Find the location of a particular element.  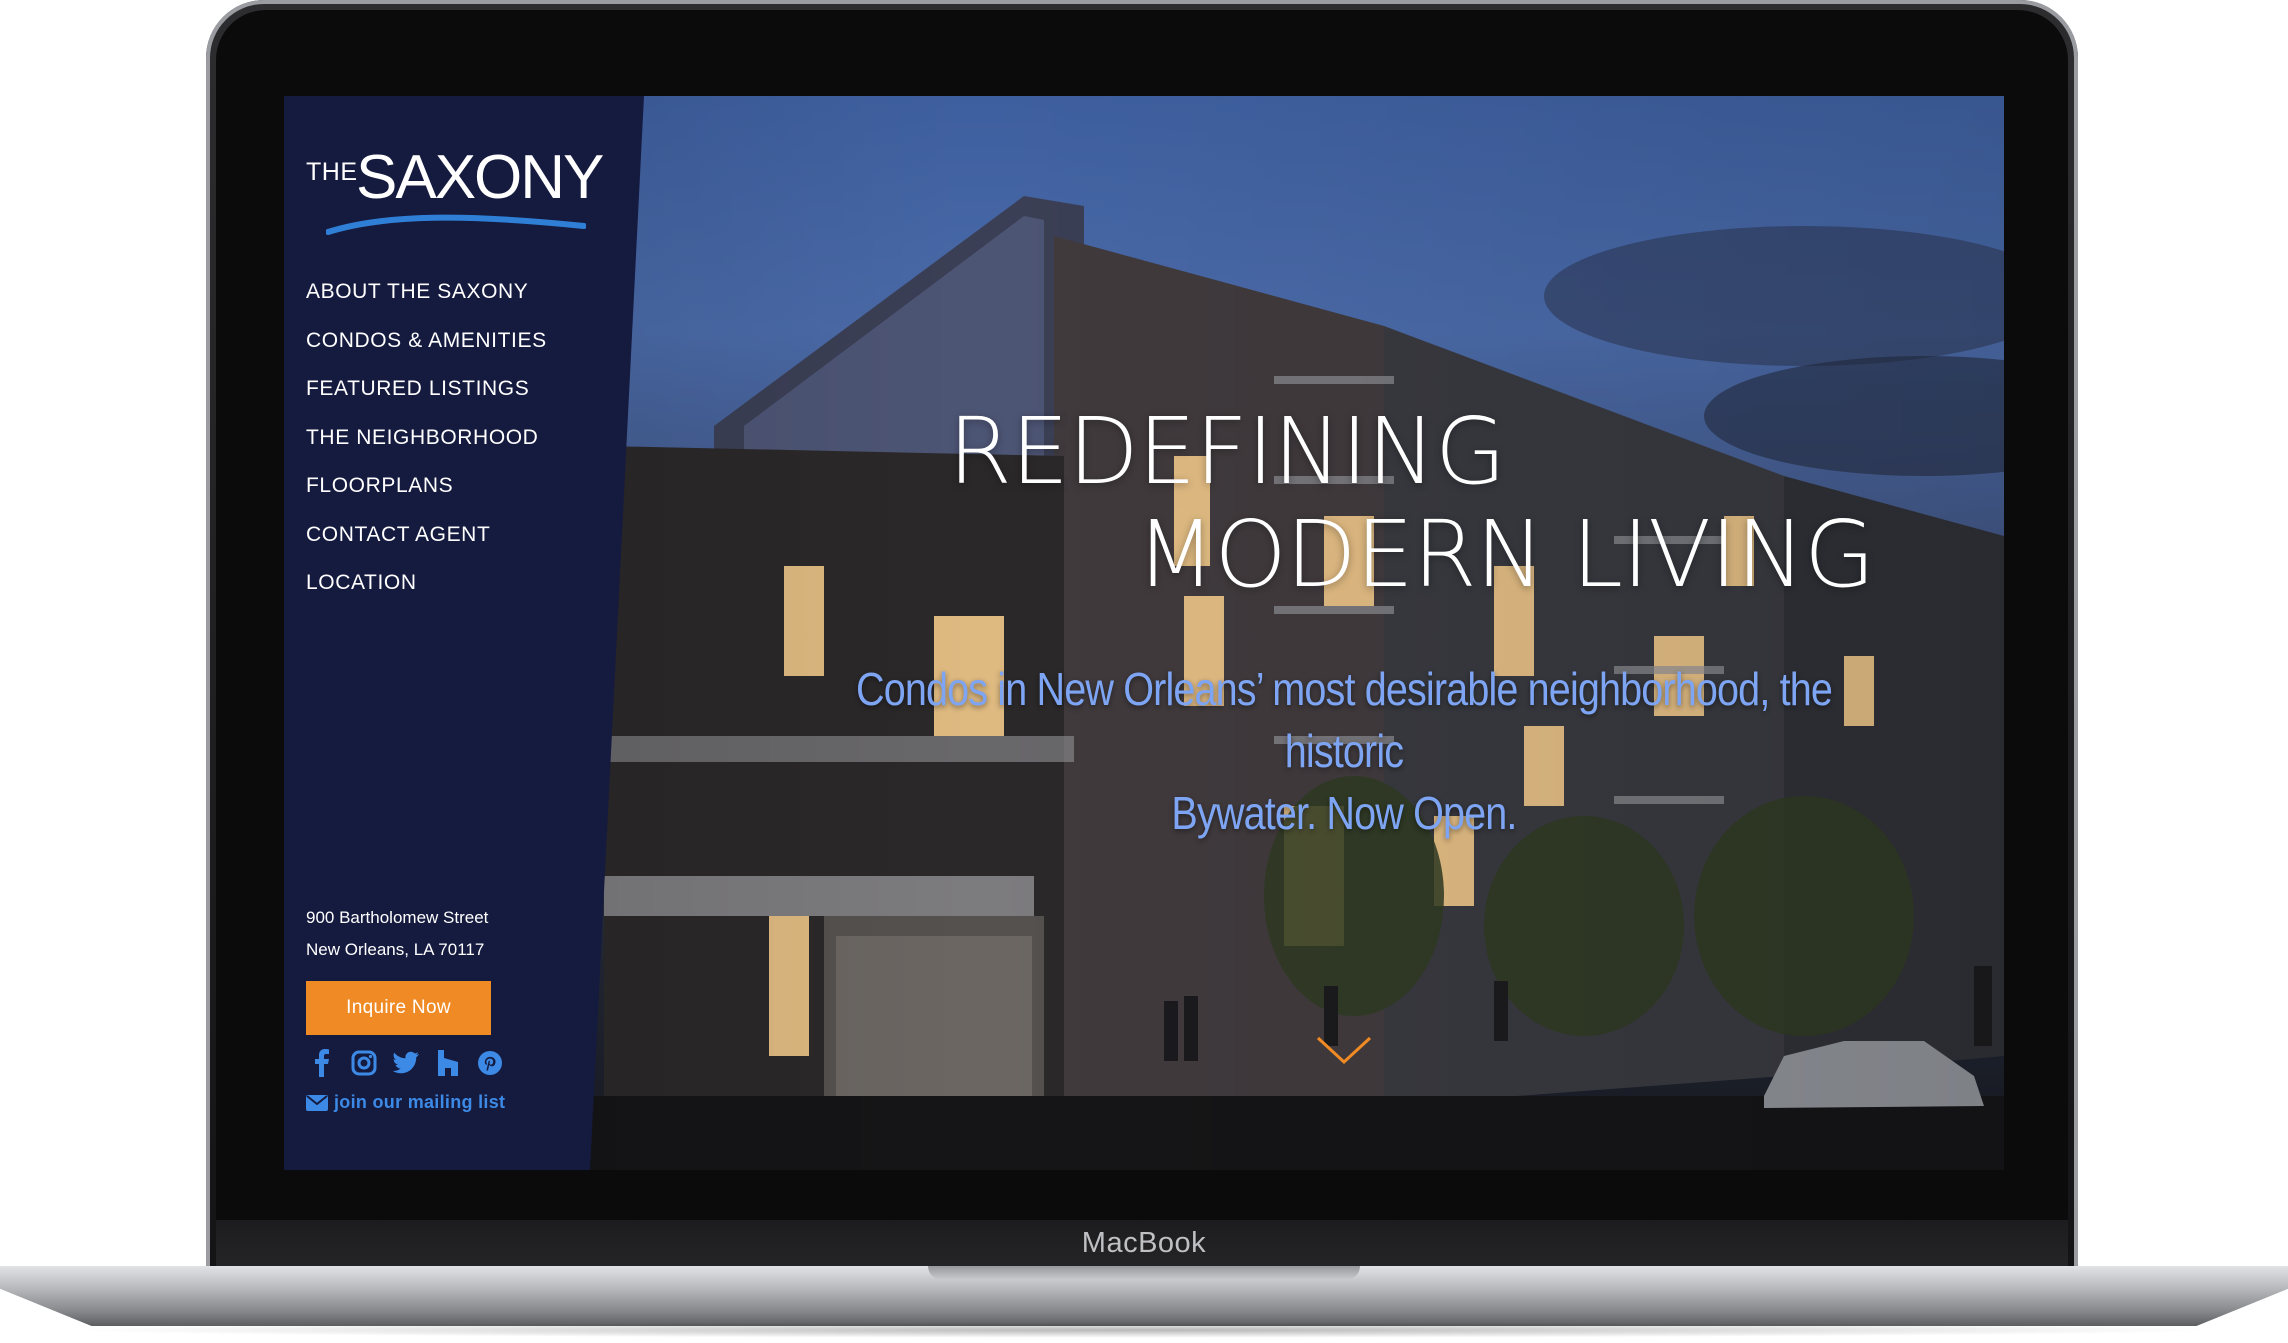

social-links is located at coordinates (406, 1063).